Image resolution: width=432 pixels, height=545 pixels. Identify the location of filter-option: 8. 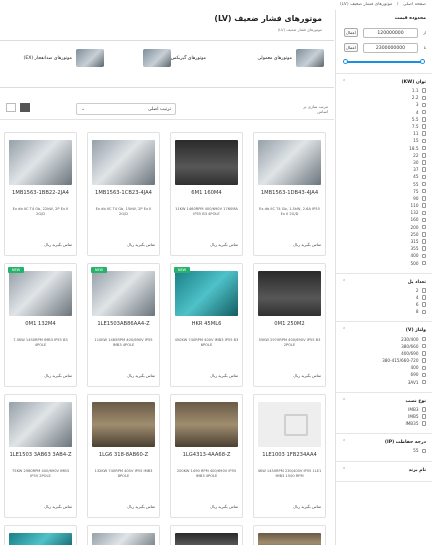
(384, 311).